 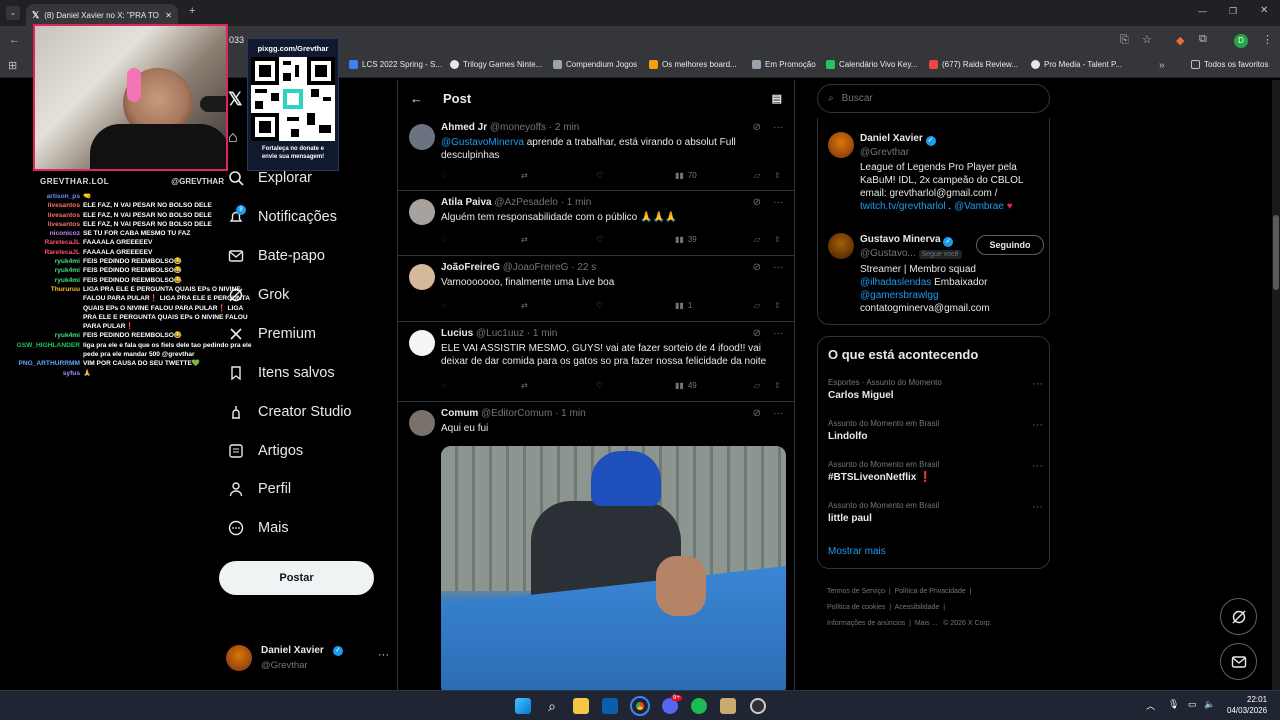 I want to click on start-icon, so click(x=523, y=706).